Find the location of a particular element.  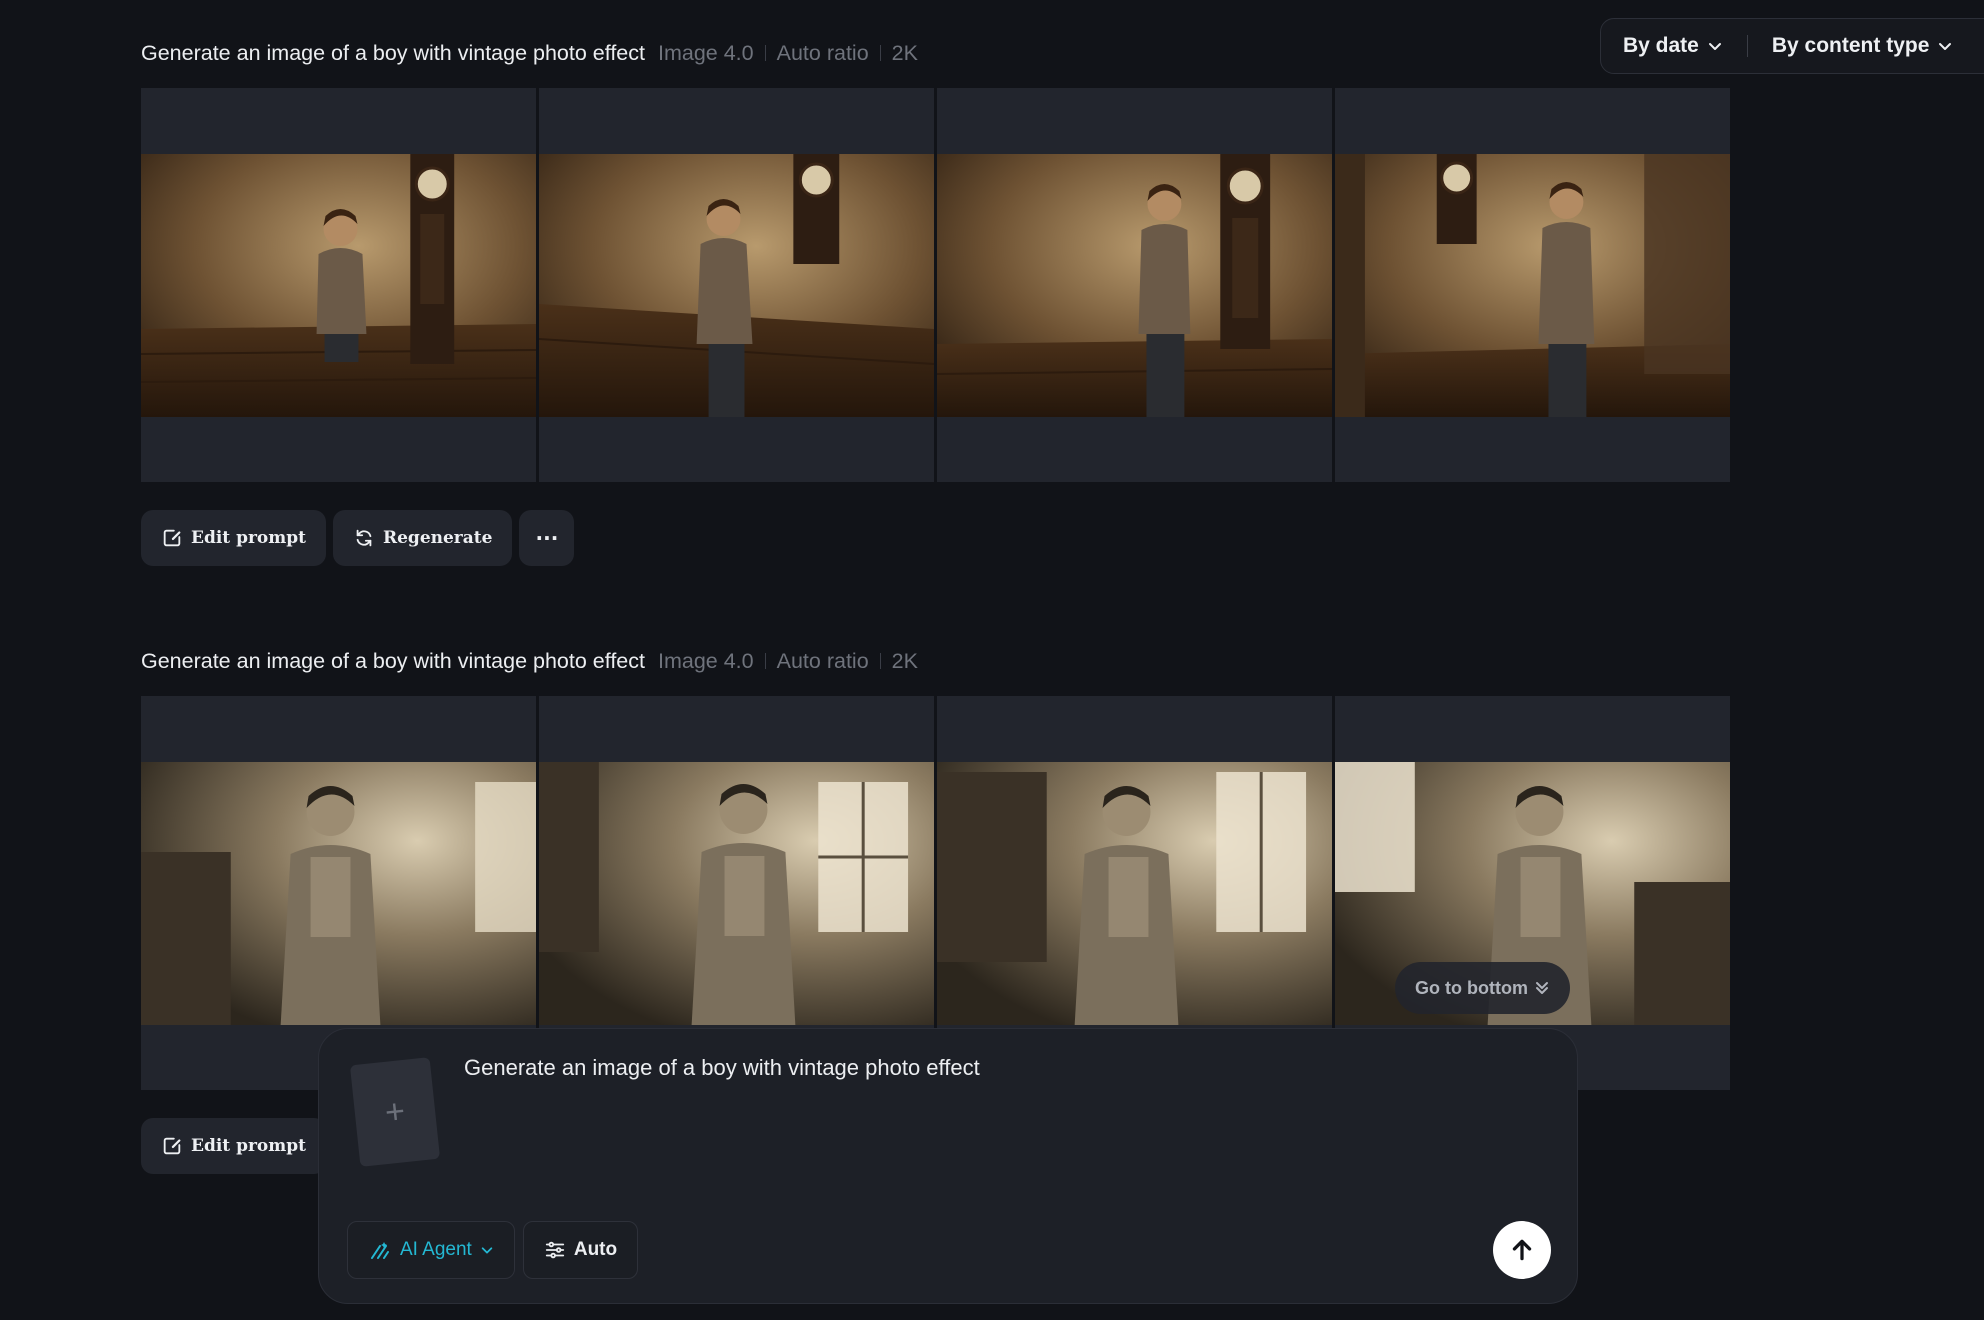

composer-toolbar: AI Agent Auto is located at coordinates (493, 1250).